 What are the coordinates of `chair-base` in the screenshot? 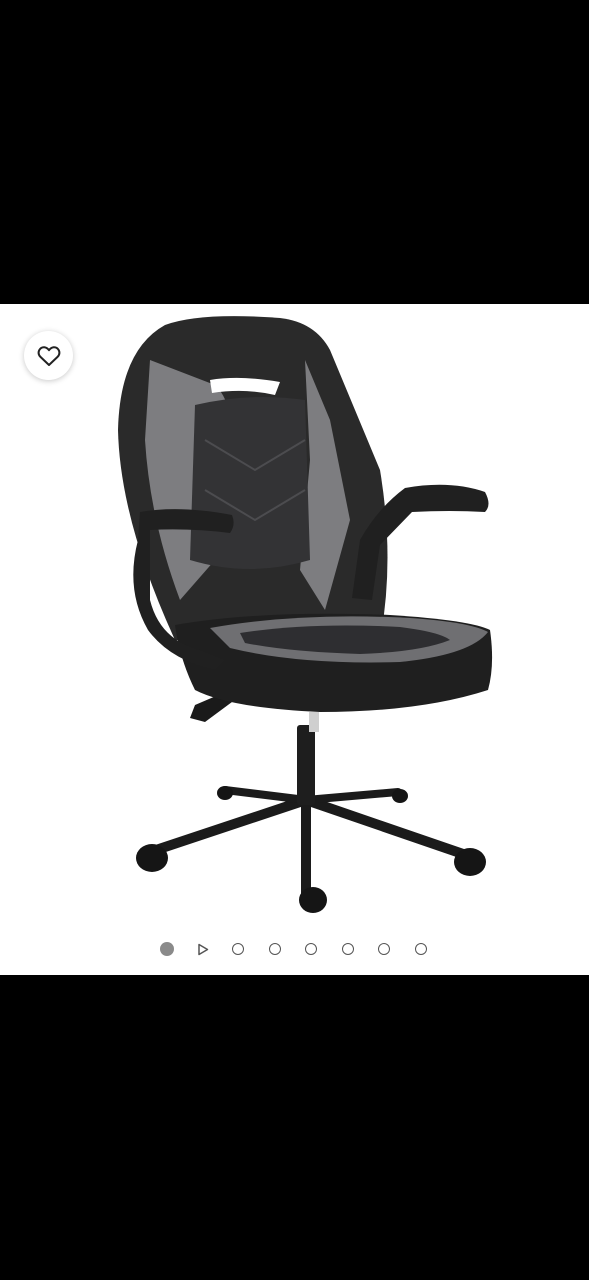 It's located at (308, 843).